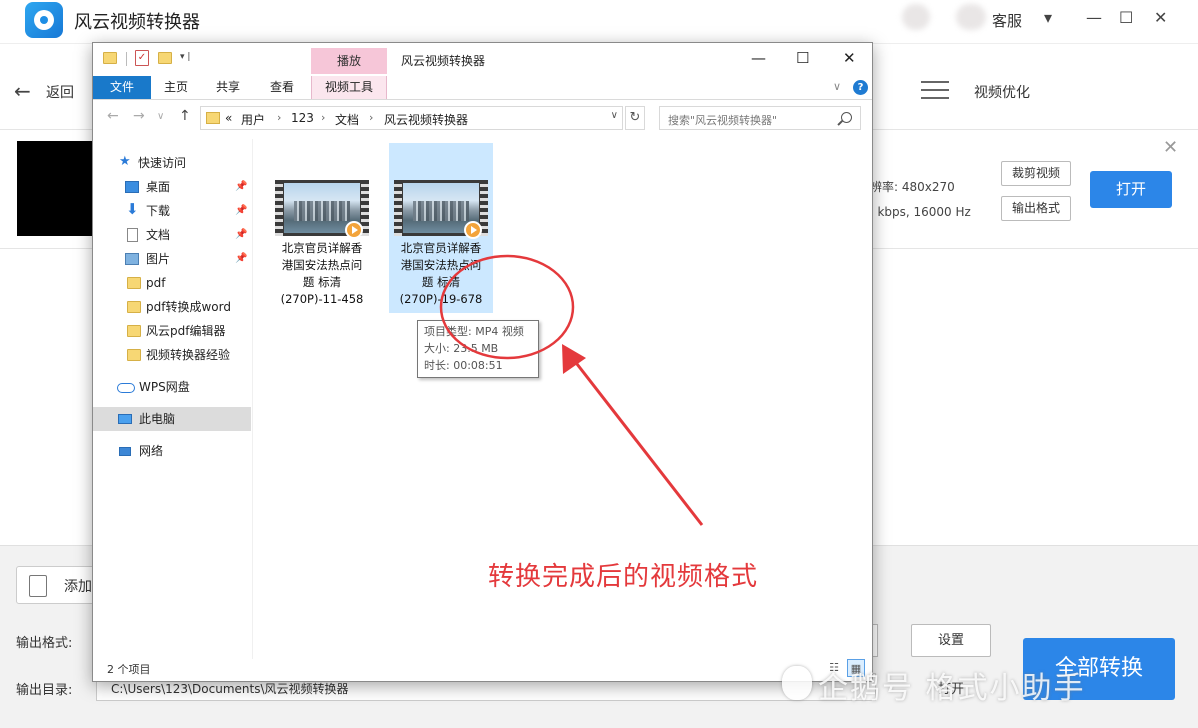  I want to click on support-button: 客服, so click(1007, 20).